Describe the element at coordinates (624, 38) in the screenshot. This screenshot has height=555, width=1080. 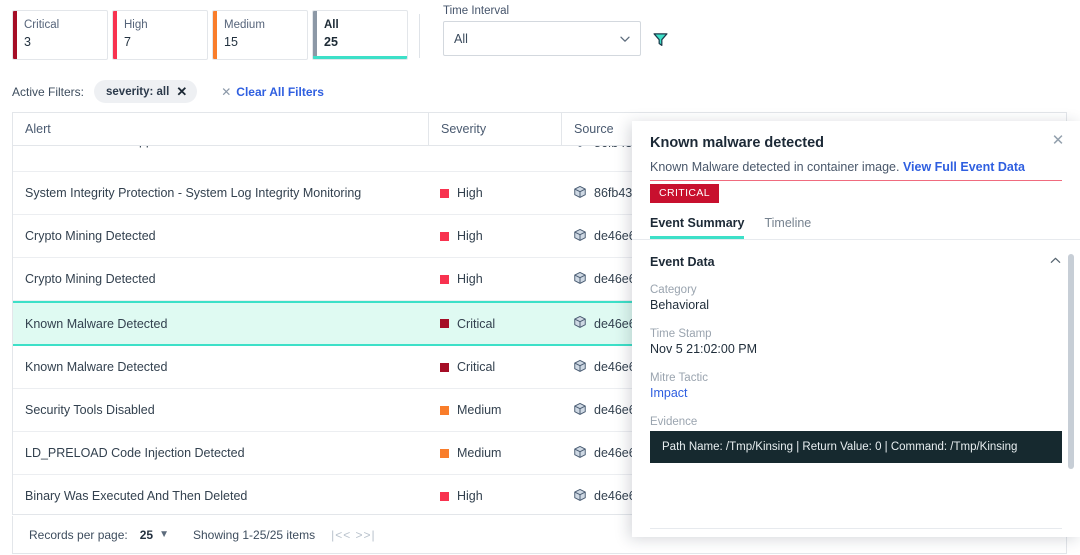
I see `chevron-down-icon` at that location.